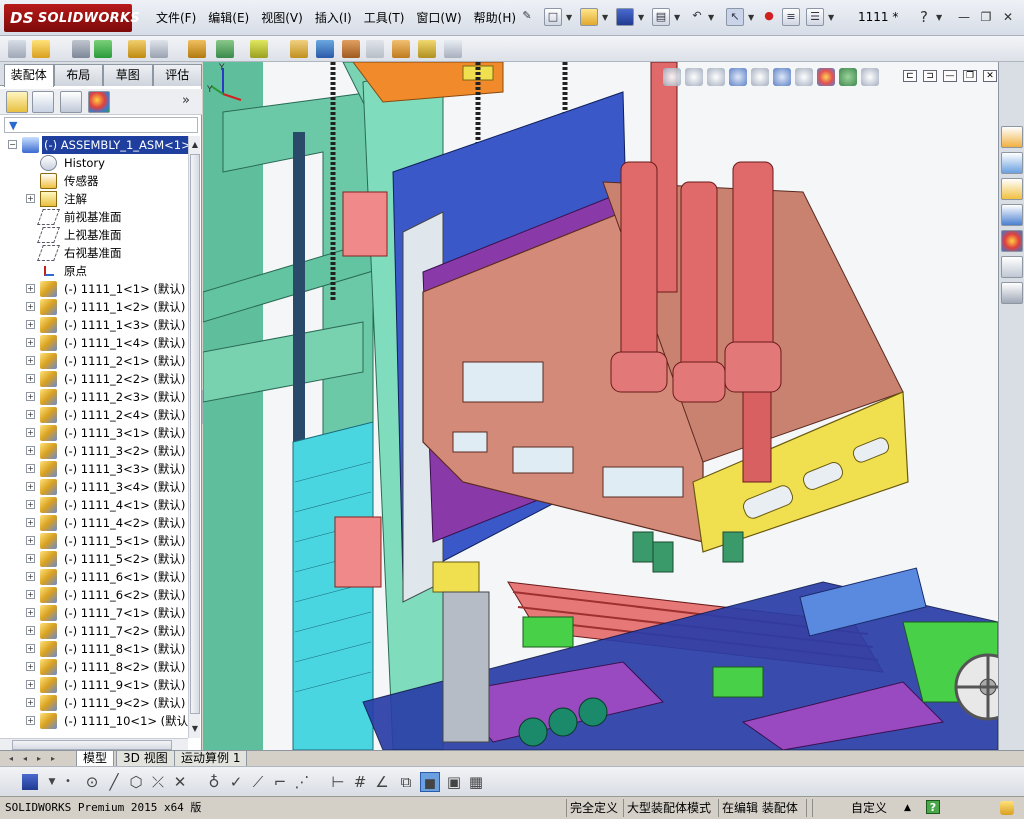 This screenshot has height=819, width=1024. Describe the element at coordinates (94, 253) in the screenshot. I see `tree-item-plane: 右视基准面` at that location.